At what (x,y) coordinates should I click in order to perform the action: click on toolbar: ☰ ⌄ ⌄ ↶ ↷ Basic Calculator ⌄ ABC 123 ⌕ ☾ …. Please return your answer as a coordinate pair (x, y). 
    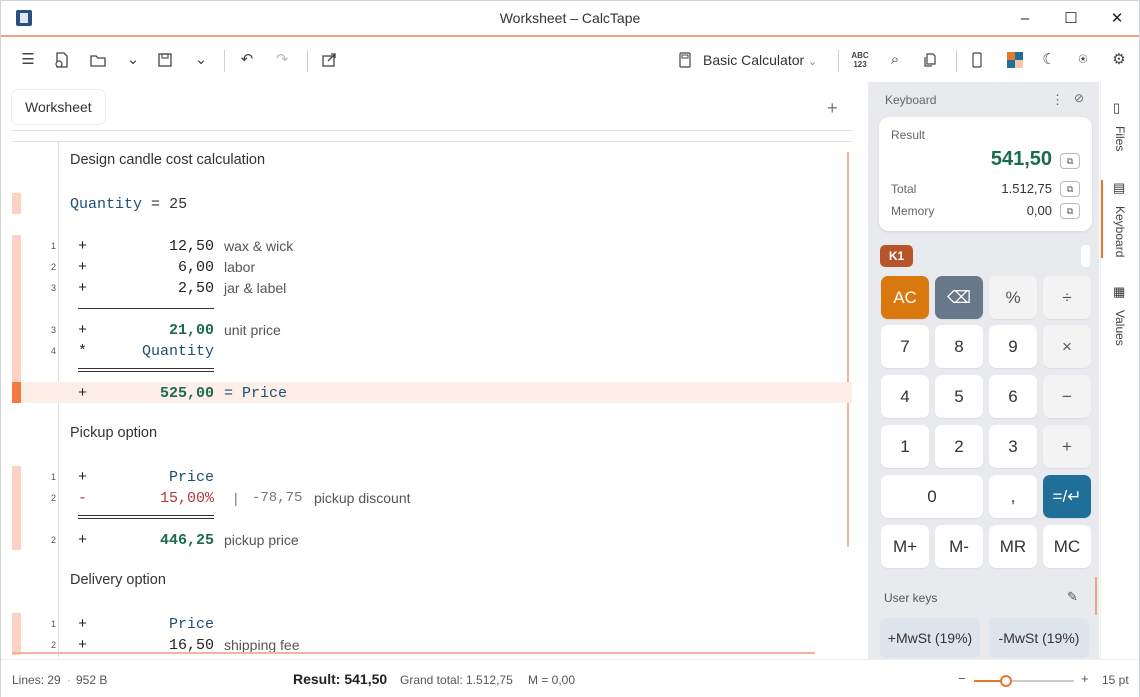
    Looking at the image, I should click on (570, 60).